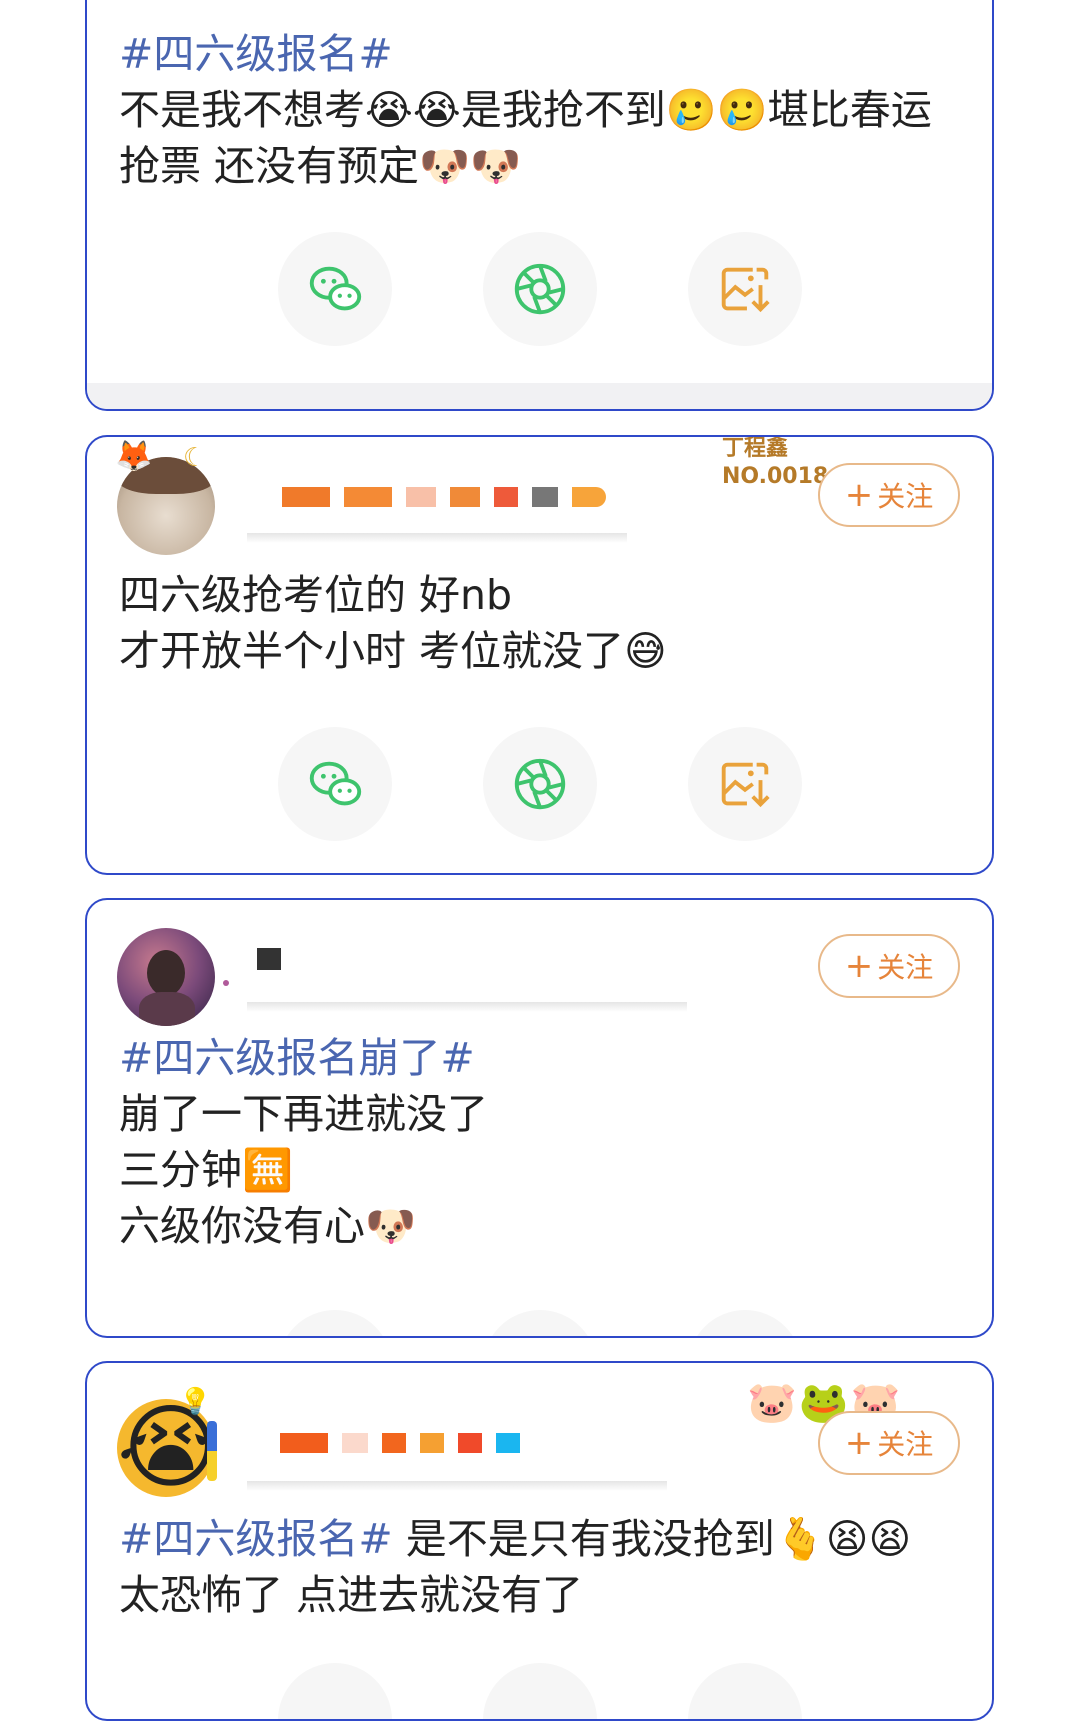 This screenshot has height=1721, width=1080. Describe the element at coordinates (351, 1595) in the screenshot. I see `post-line: 太恐怖了 点进去就没有了` at that location.